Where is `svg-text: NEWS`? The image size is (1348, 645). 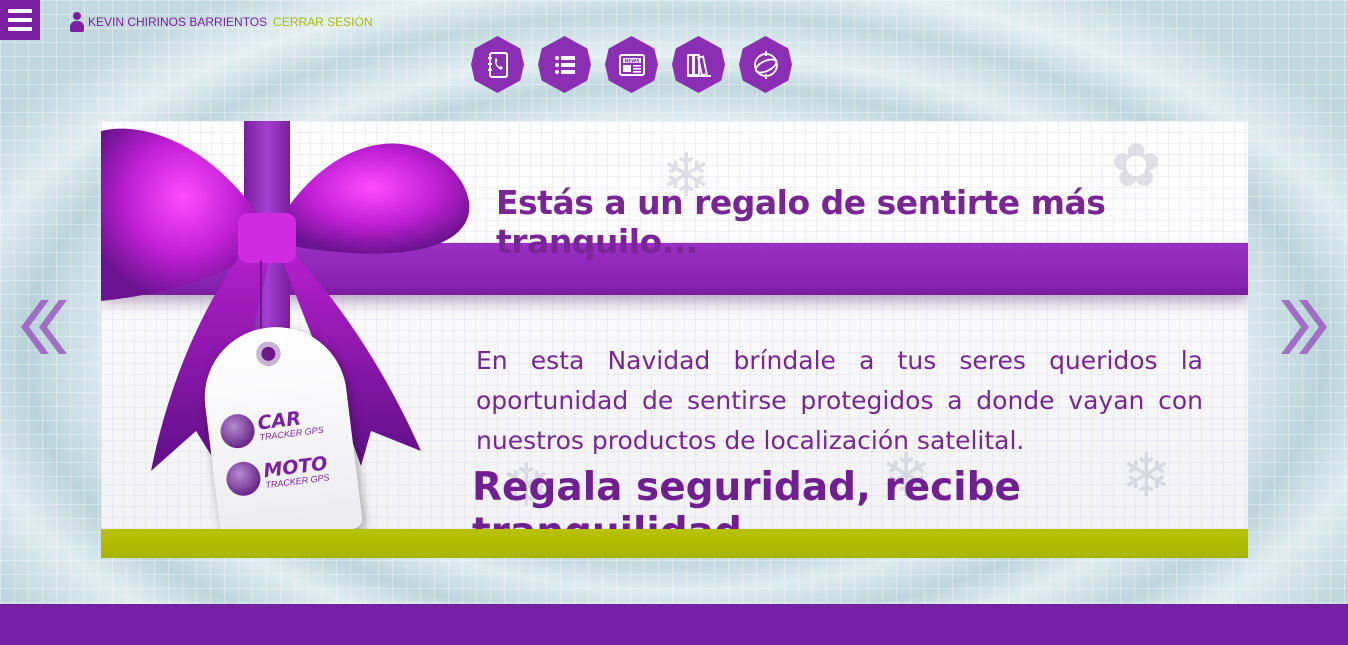
svg-text: NEWS is located at coordinates (631, 61).